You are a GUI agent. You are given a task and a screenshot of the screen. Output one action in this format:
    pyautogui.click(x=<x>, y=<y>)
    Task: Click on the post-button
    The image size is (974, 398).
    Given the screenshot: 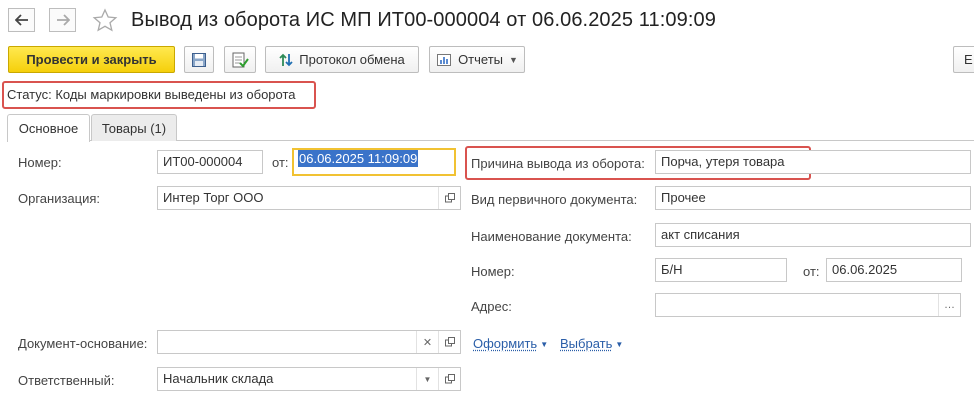 What is the action you would take?
    pyautogui.click(x=240, y=59)
    